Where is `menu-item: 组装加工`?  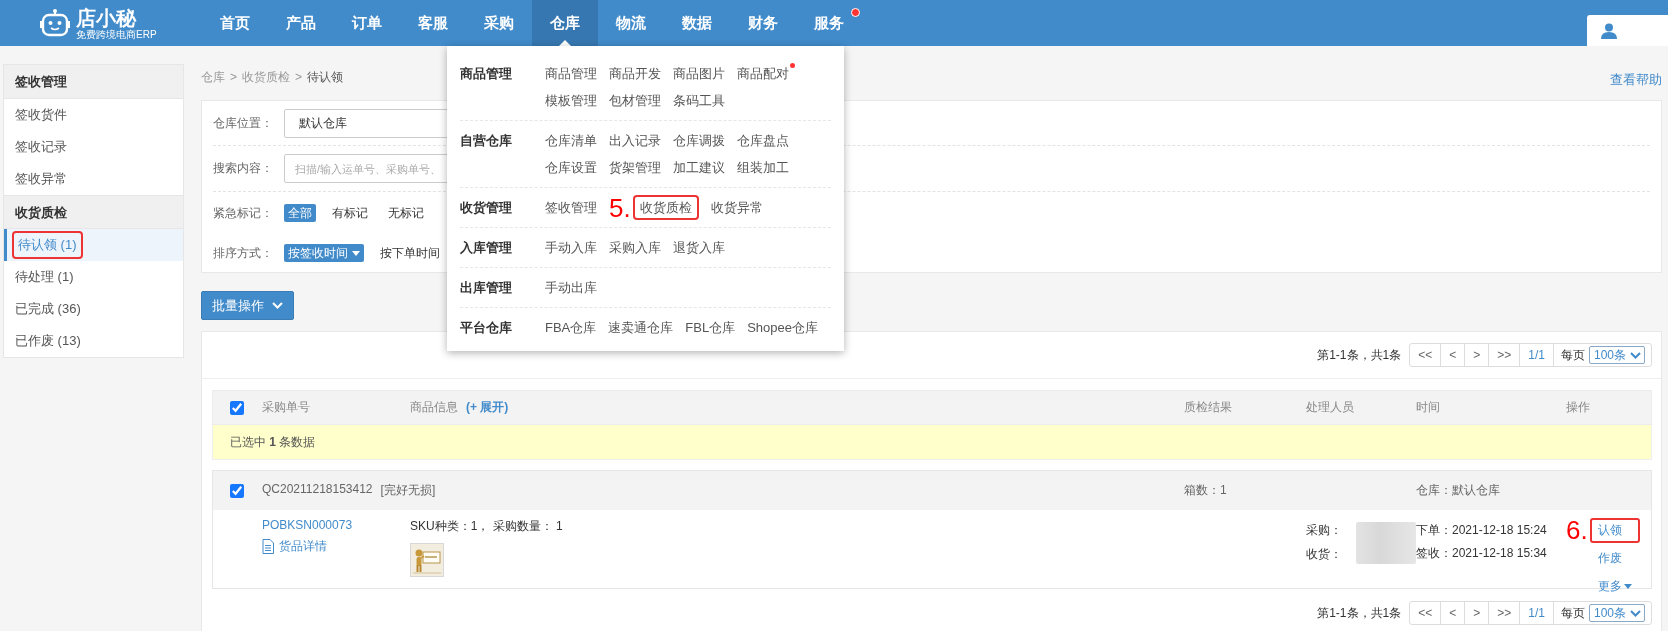 menu-item: 组装加工 is located at coordinates (763, 167).